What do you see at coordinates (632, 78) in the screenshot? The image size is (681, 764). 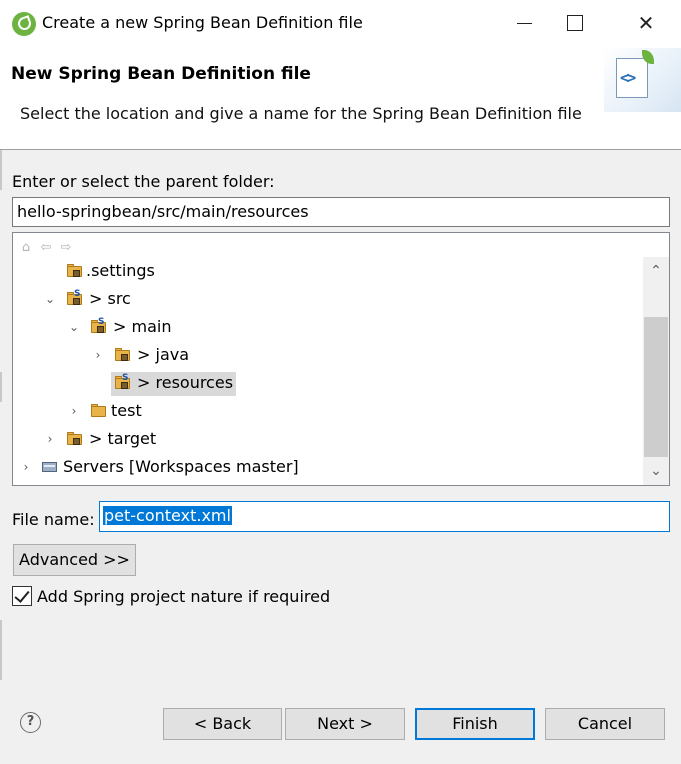 I see `xml-file-icon: <>` at bounding box center [632, 78].